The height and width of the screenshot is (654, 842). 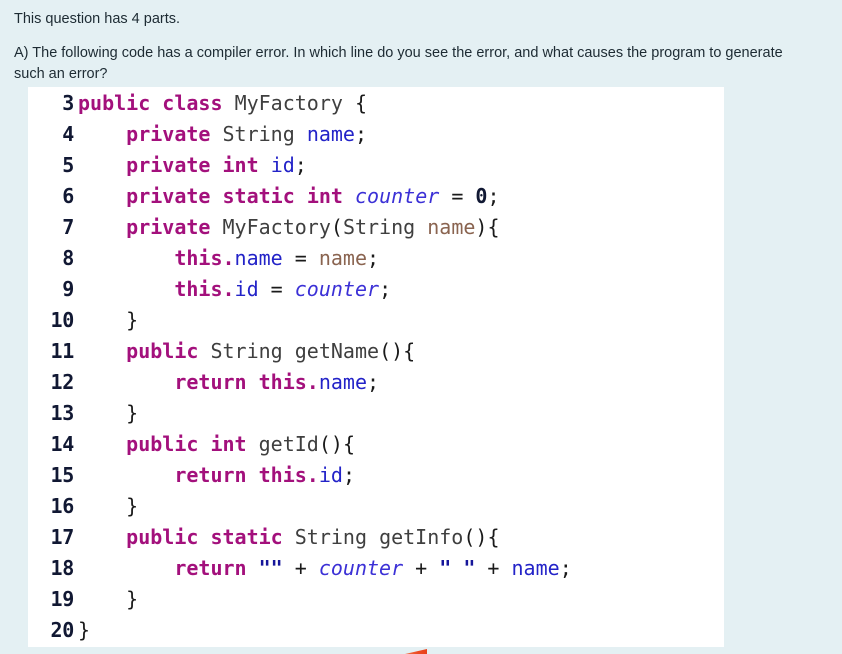 What do you see at coordinates (68, 258) in the screenshot?
I see `line-number: 8` at bounding box center [68, 258].